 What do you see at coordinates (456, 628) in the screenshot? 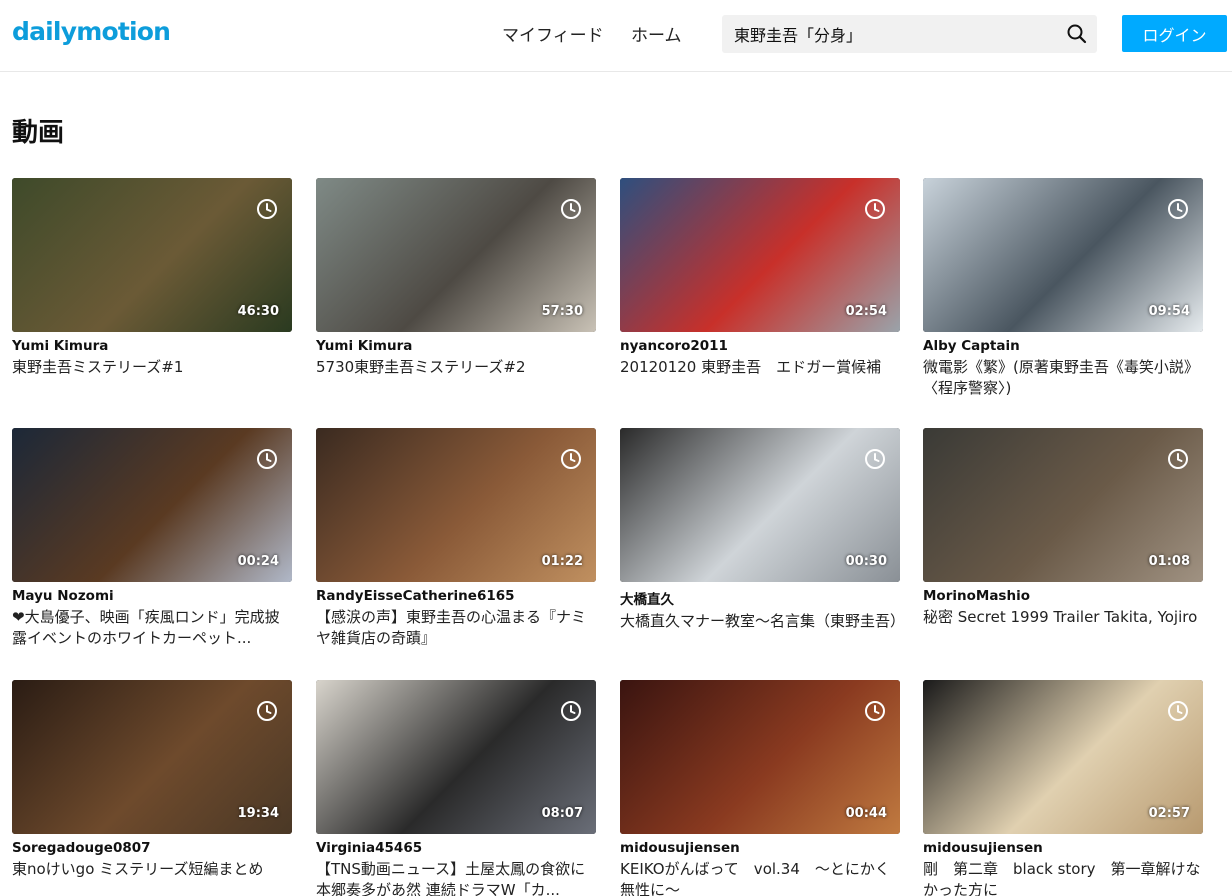
I see `video-title: 【感涙の声】東野圭吾の心温まる『ナミヤ雑貨店の奇蹟』` at bounding box center [456, 628].